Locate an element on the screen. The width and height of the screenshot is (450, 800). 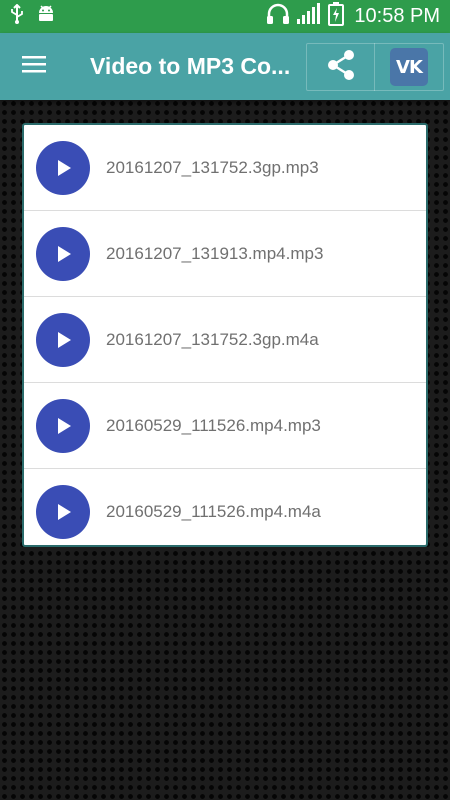
file-name: 20161207_131752.3gp.m4a is located at coordinates (212, 339).